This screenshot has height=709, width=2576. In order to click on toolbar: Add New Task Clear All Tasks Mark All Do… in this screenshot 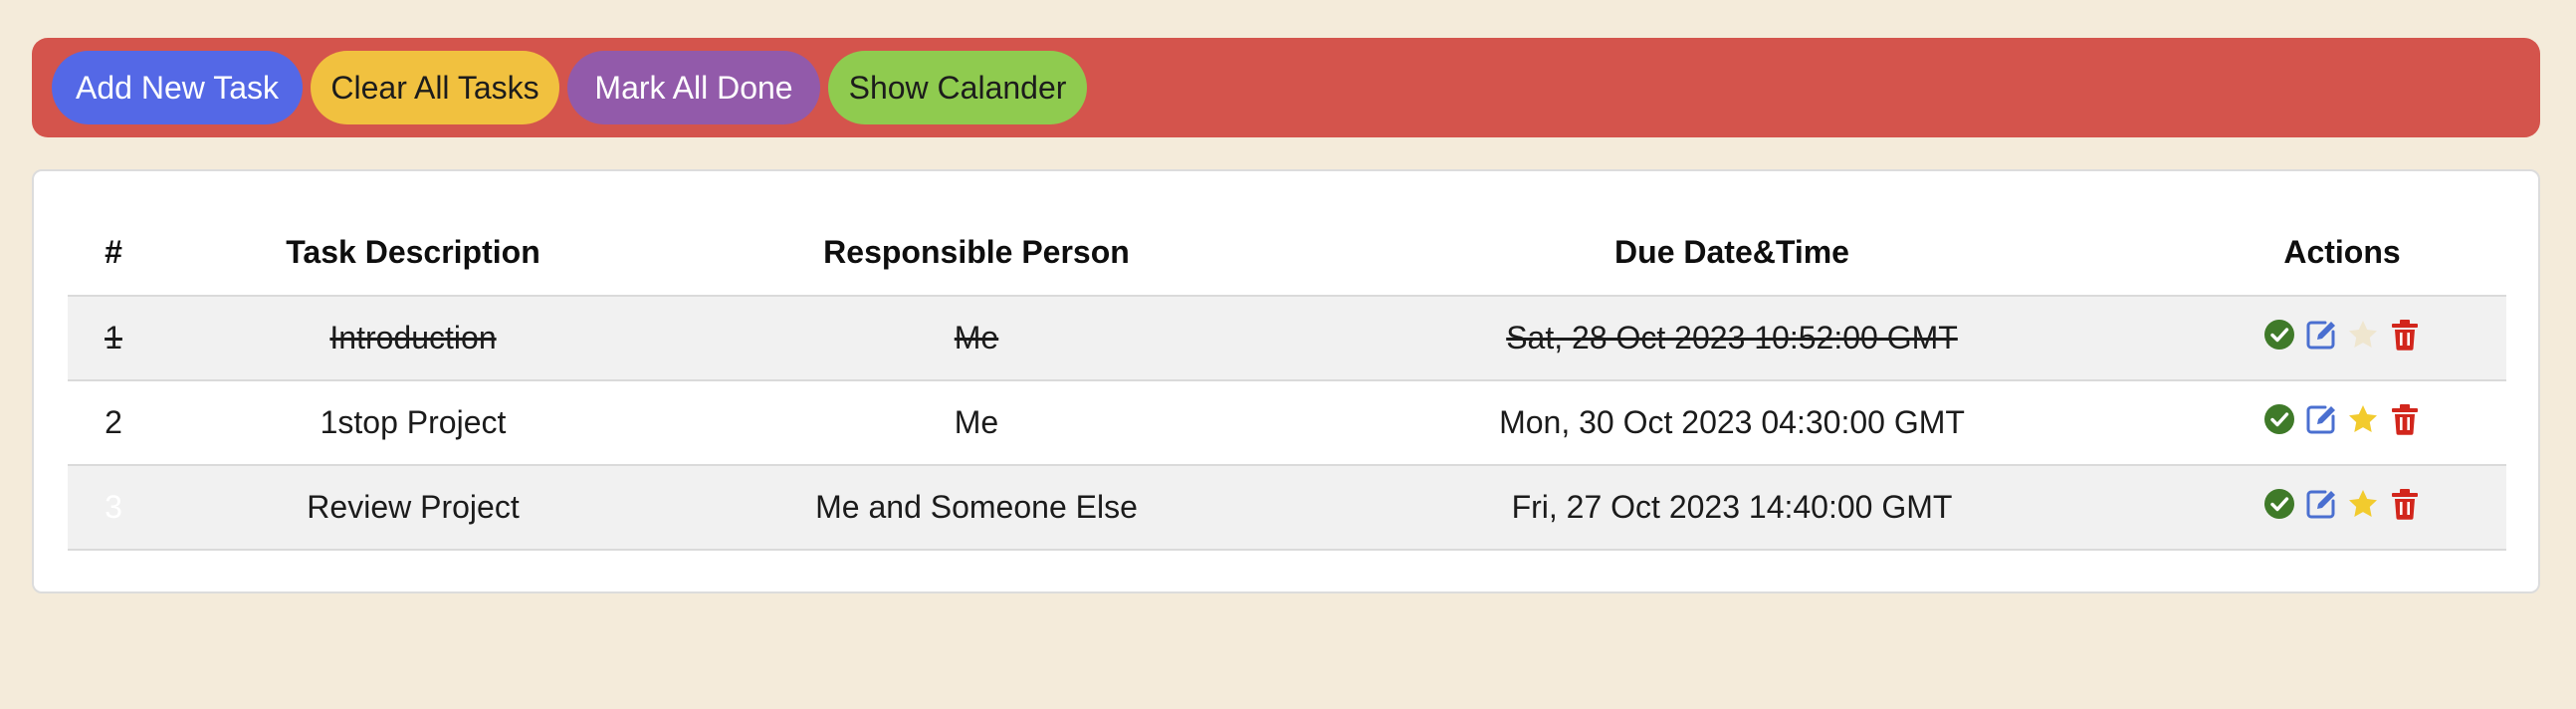, I will do `click(1286, 87)`.